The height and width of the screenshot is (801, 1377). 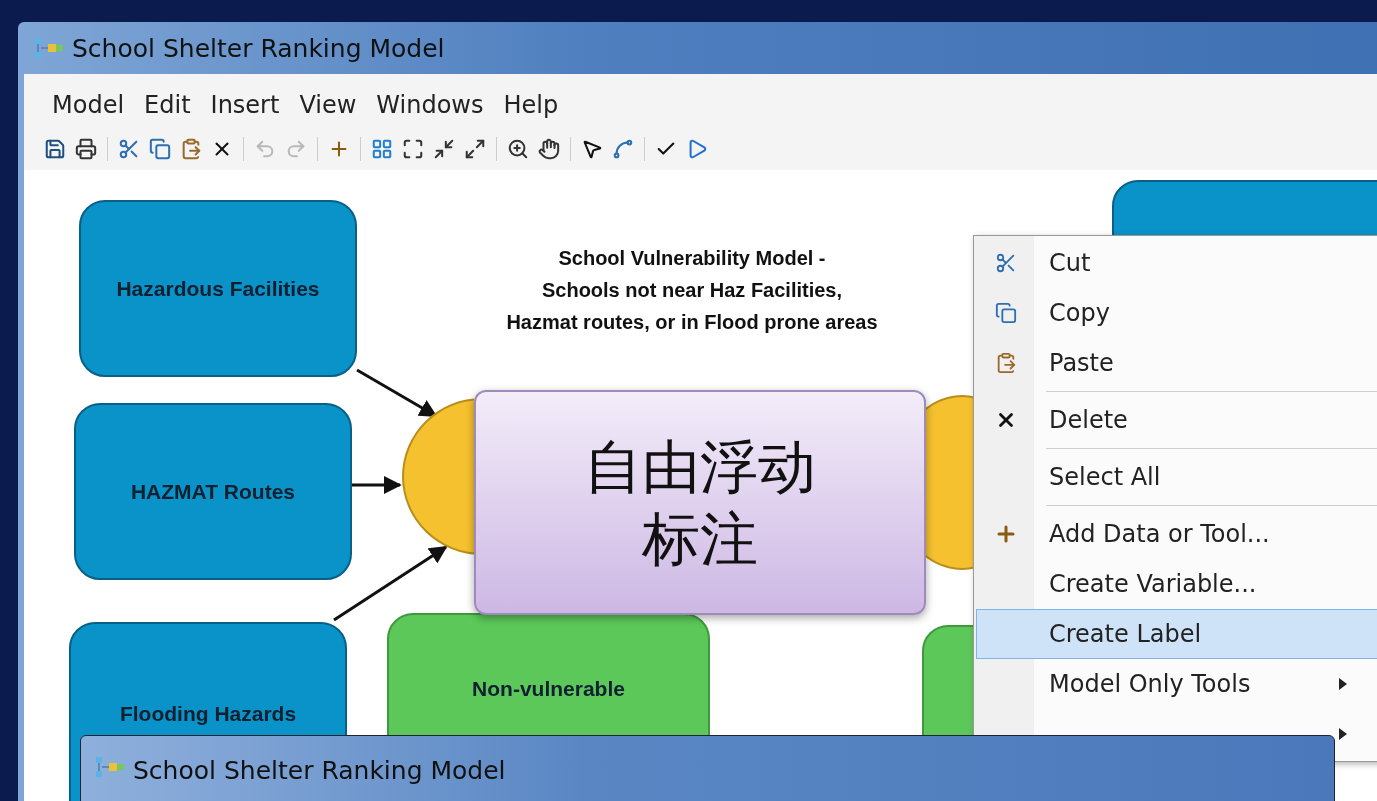 What do you see at coordinates (377, 485) in the screenshot?
I see `connector-arrow` at bounding box center [377, 485].